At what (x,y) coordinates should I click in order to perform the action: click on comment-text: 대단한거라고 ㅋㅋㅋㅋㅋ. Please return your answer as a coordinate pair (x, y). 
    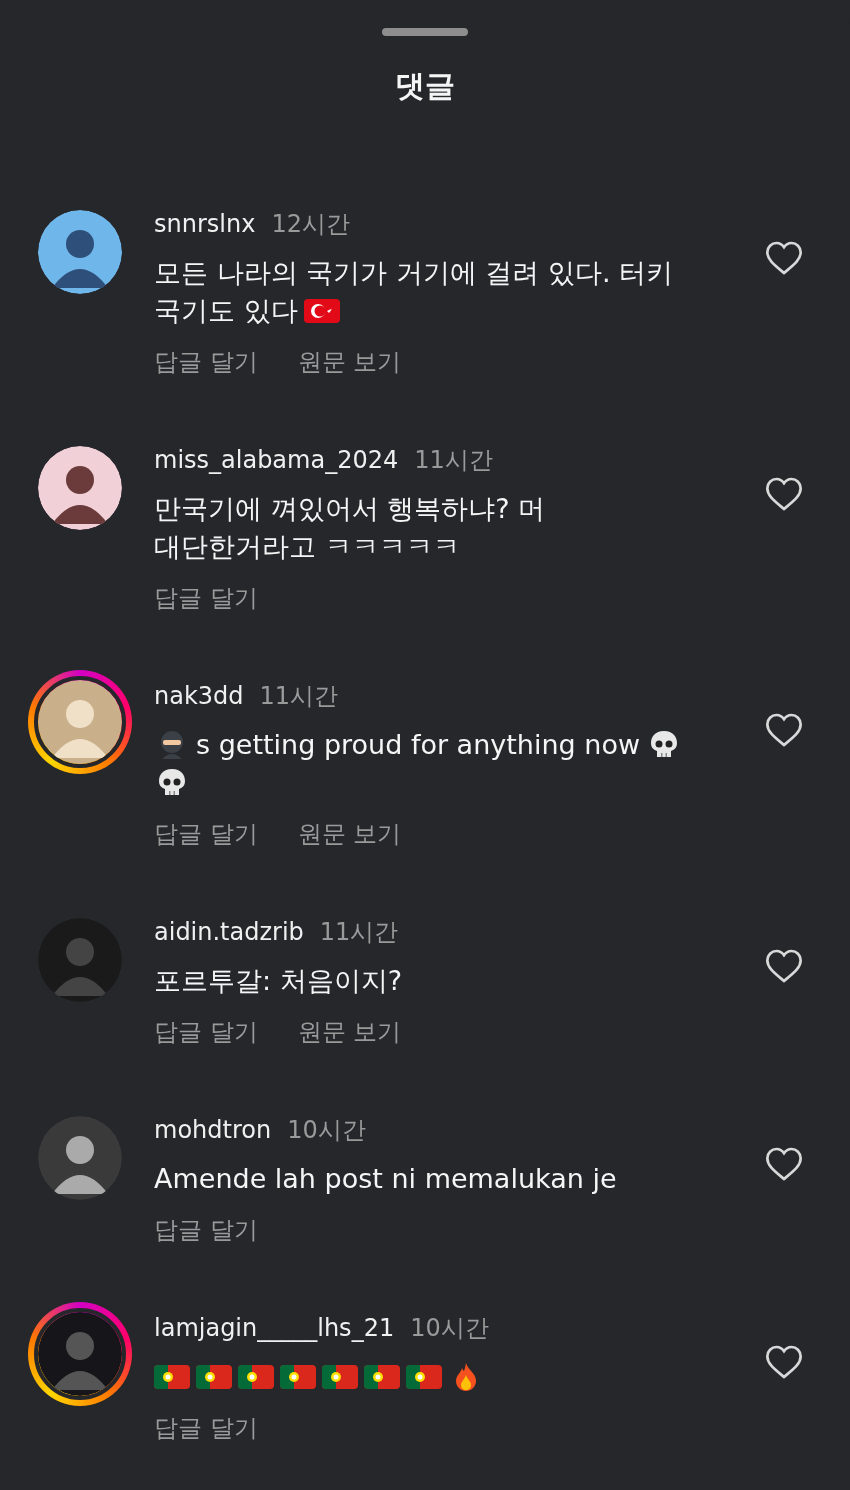
    Looking at the image, I should click on (307, 547).